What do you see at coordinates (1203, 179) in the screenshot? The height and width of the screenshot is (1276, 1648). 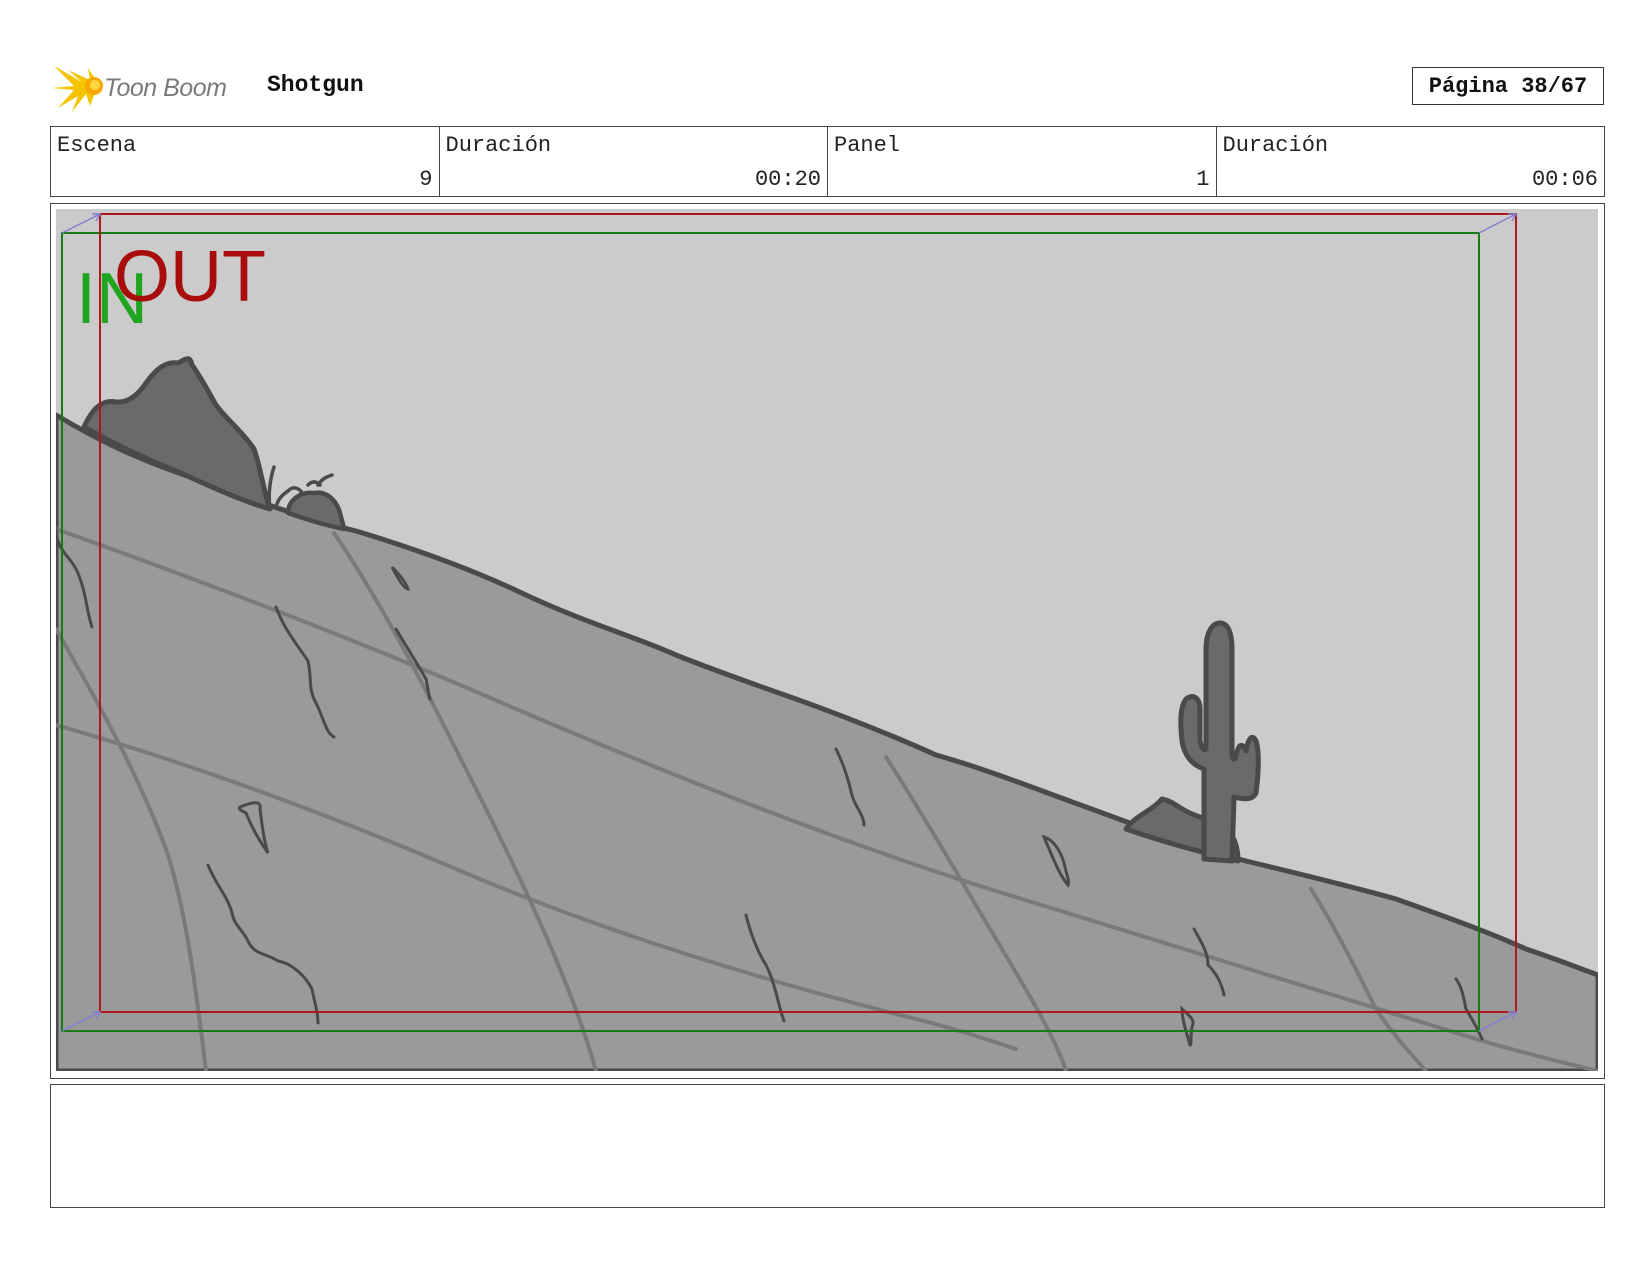 I see `panel-value: 1` at bounding box center [1203, 179].